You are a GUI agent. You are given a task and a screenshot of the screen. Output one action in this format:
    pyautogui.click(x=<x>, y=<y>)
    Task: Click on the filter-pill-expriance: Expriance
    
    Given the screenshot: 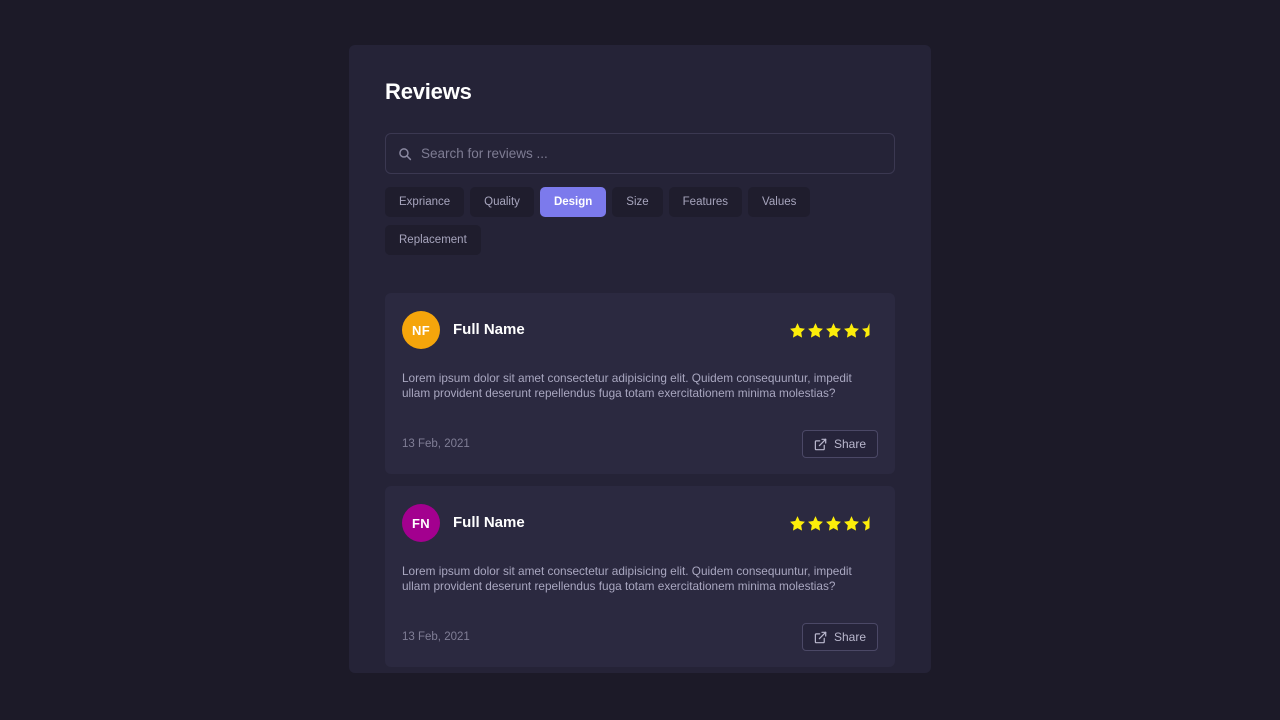 What is the action you would take?
    pyautogui.click(x=425, y=202)
    